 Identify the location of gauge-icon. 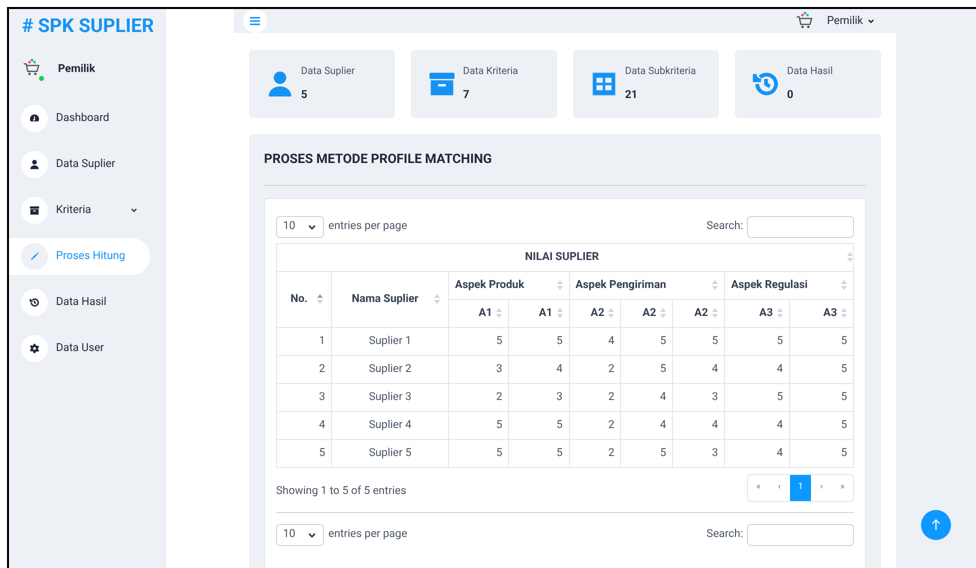
(34, 118).